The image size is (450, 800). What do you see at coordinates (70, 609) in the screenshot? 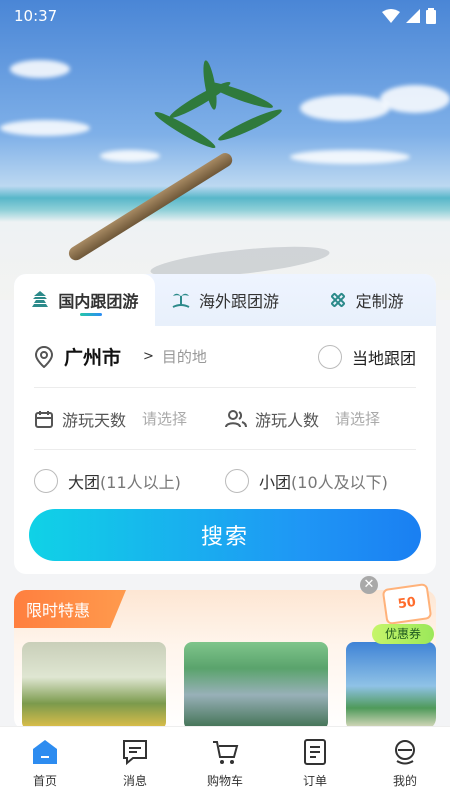
I see `flash-sale-title: 限时特惠` at bounding box center [70, 609].